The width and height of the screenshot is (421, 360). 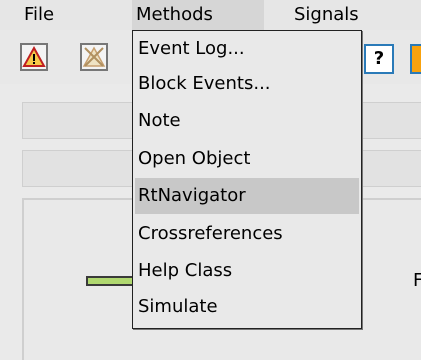 What do you see at coordinates (326, 15) in the screenshot?
I see `menu-signals: Signals` at bounding box center [326, 15].